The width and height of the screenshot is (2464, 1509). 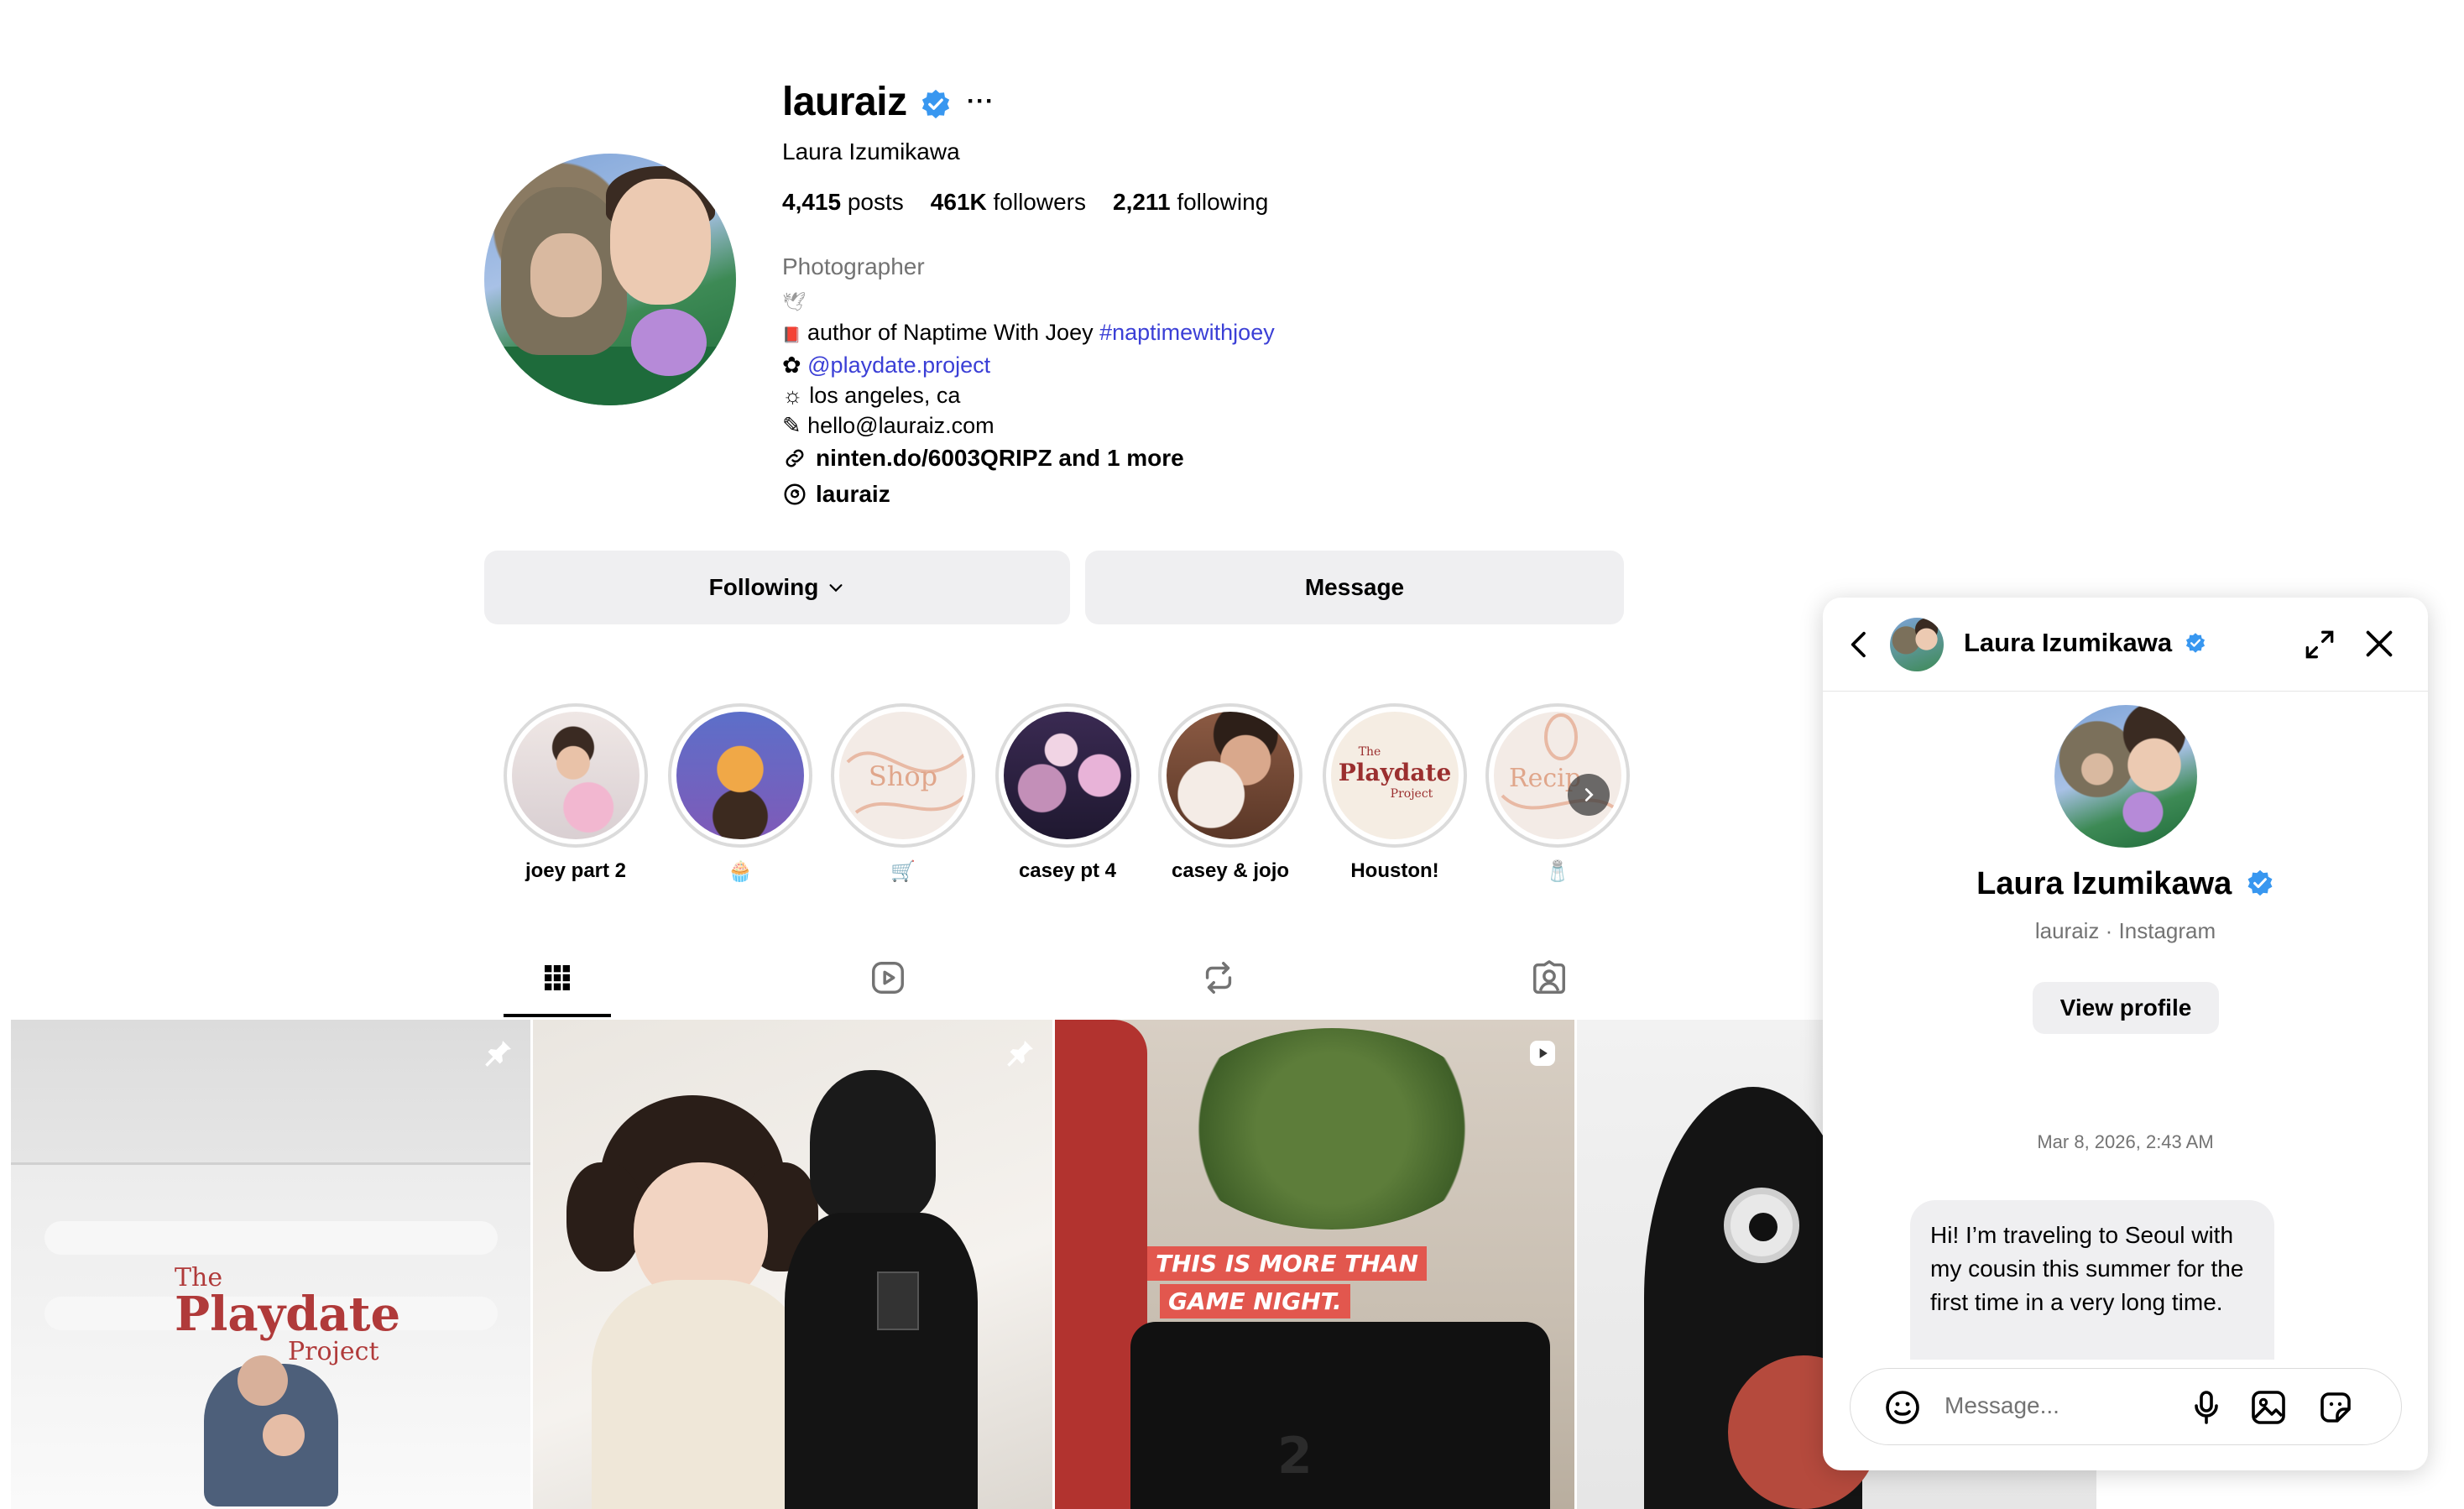 What do you see at coordinates (1187, 332) in the screenshot?
I see `hashtag-link: #naptimewithjoey` at bounding box center [1187, 332].